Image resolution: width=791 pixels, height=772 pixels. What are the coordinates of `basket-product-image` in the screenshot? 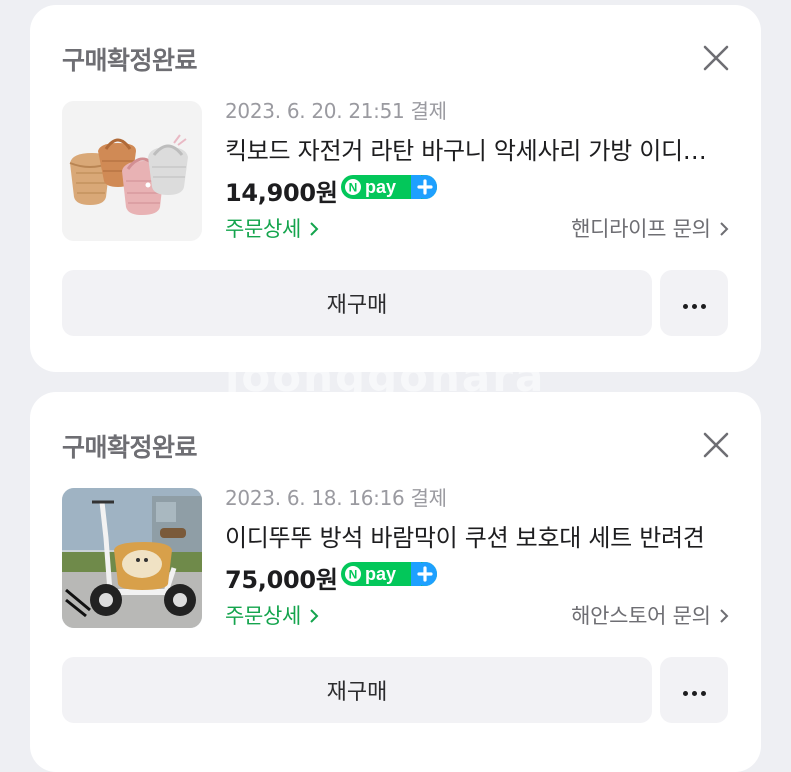 It's located at (132, 171).